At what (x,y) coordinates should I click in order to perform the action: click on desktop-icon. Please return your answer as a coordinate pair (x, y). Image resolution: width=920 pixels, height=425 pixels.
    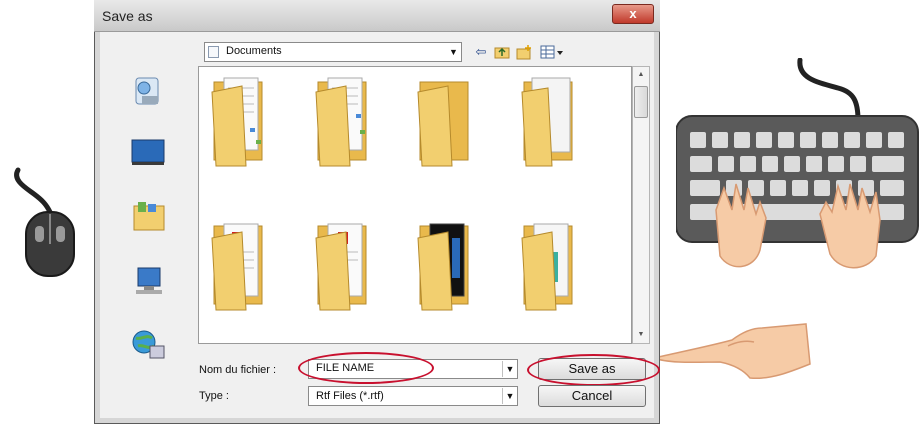
    Looking at the image, I should click on (148, 152).